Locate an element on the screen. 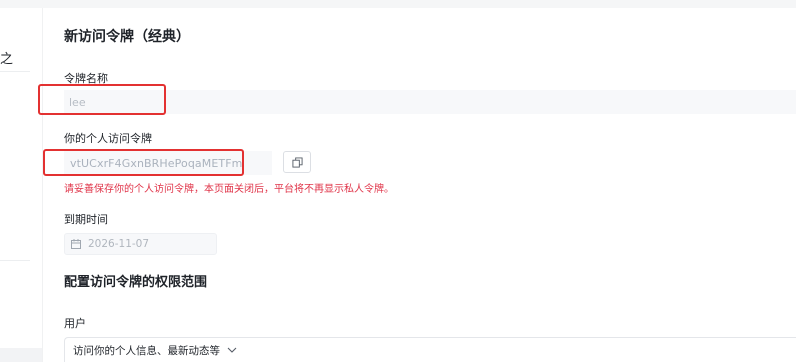  sidebar-item-partial is located at coordinates (21, 355).